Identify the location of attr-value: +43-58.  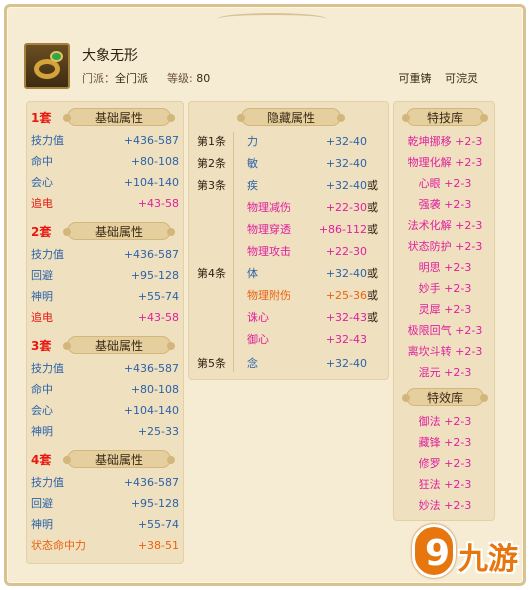
(158, 203).